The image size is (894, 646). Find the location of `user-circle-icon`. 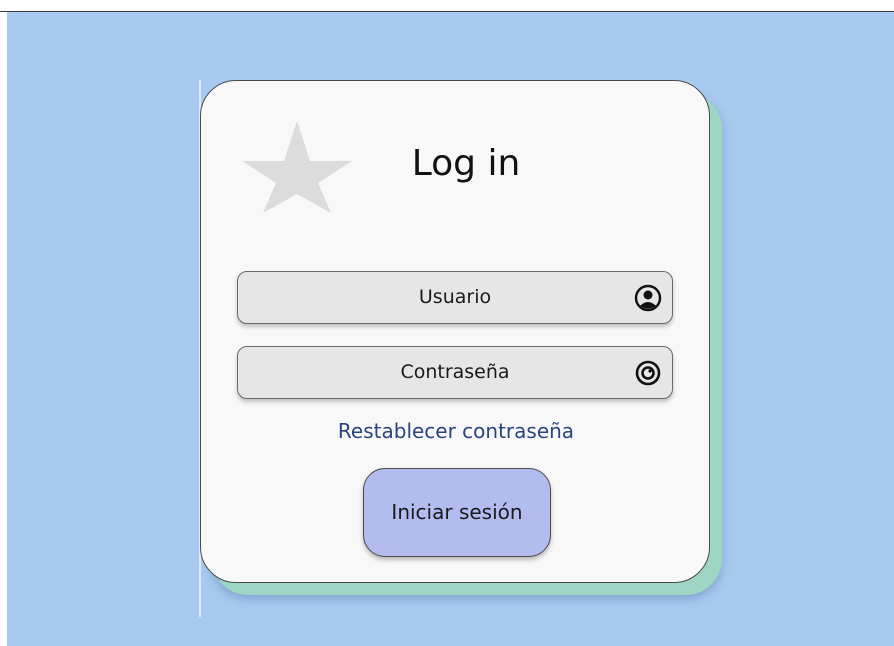

user-circle-icon is located at coordinates (648, 298).